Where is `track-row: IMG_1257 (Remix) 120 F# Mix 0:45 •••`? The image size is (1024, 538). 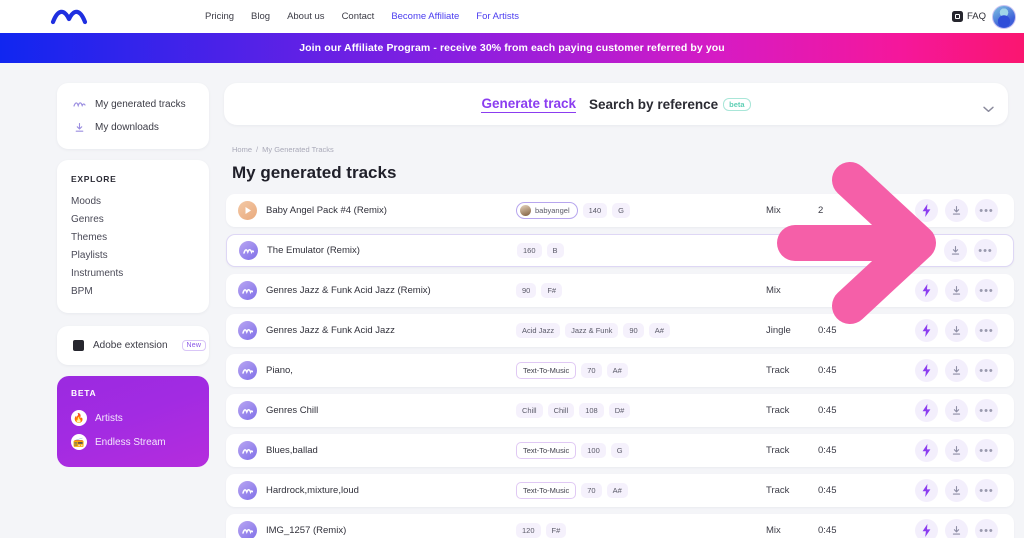
track-row: IMG_1257 (Remix) 120 F# Mix 0:45 ••• is located at coordinates (620, 526).